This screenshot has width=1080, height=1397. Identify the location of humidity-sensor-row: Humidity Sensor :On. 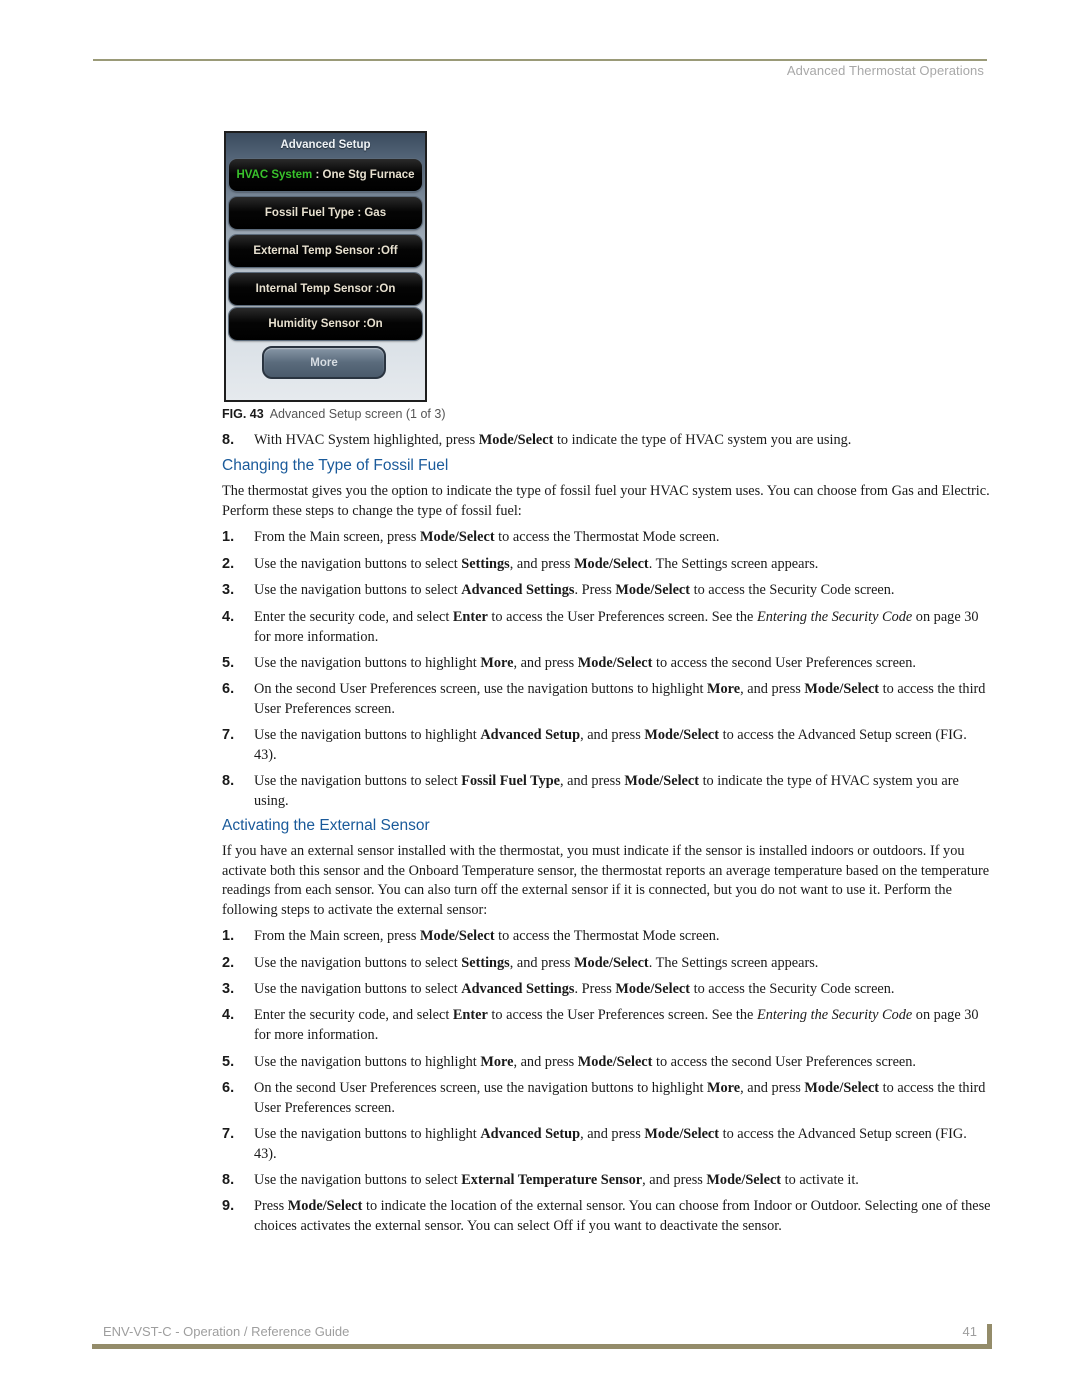
(325, 324).